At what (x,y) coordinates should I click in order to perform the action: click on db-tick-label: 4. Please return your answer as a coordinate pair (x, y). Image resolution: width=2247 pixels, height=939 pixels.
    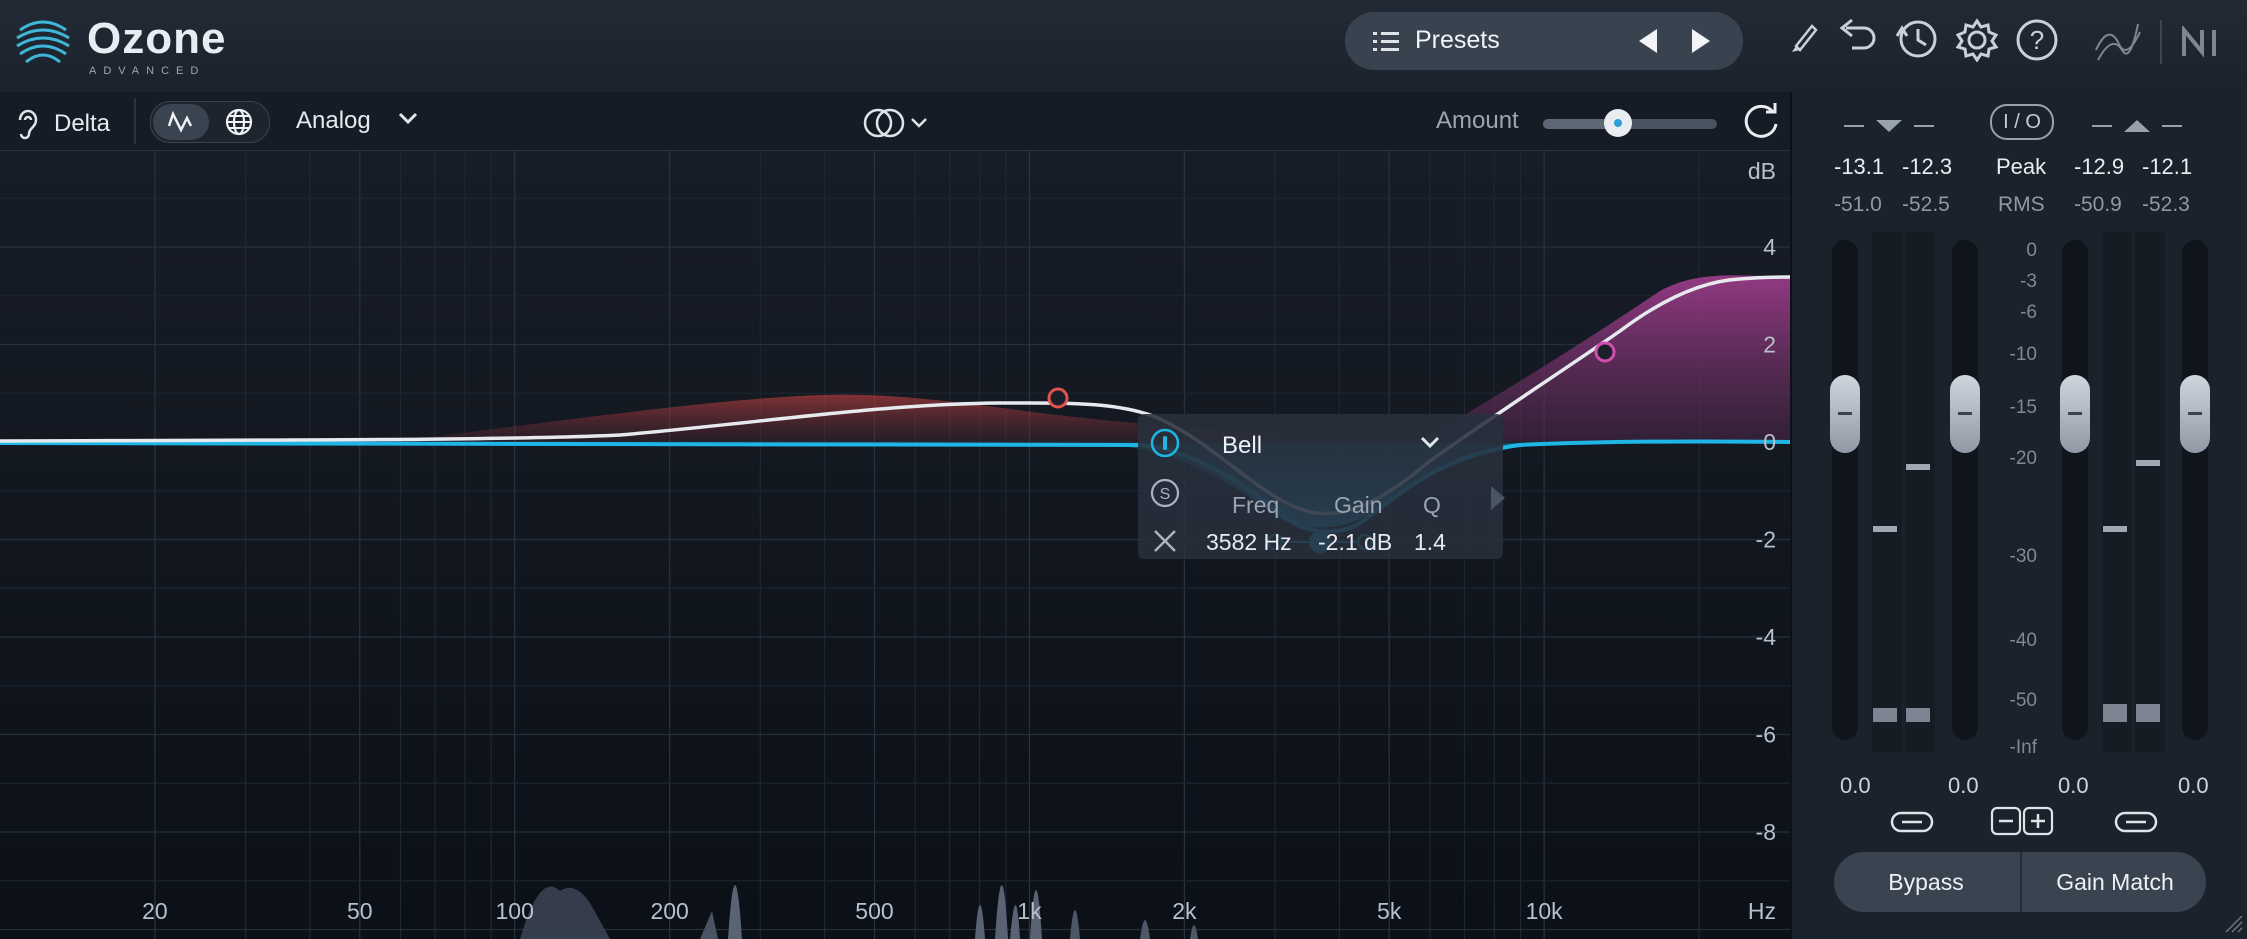
    Looking at the image, I should click on (1769, 247).